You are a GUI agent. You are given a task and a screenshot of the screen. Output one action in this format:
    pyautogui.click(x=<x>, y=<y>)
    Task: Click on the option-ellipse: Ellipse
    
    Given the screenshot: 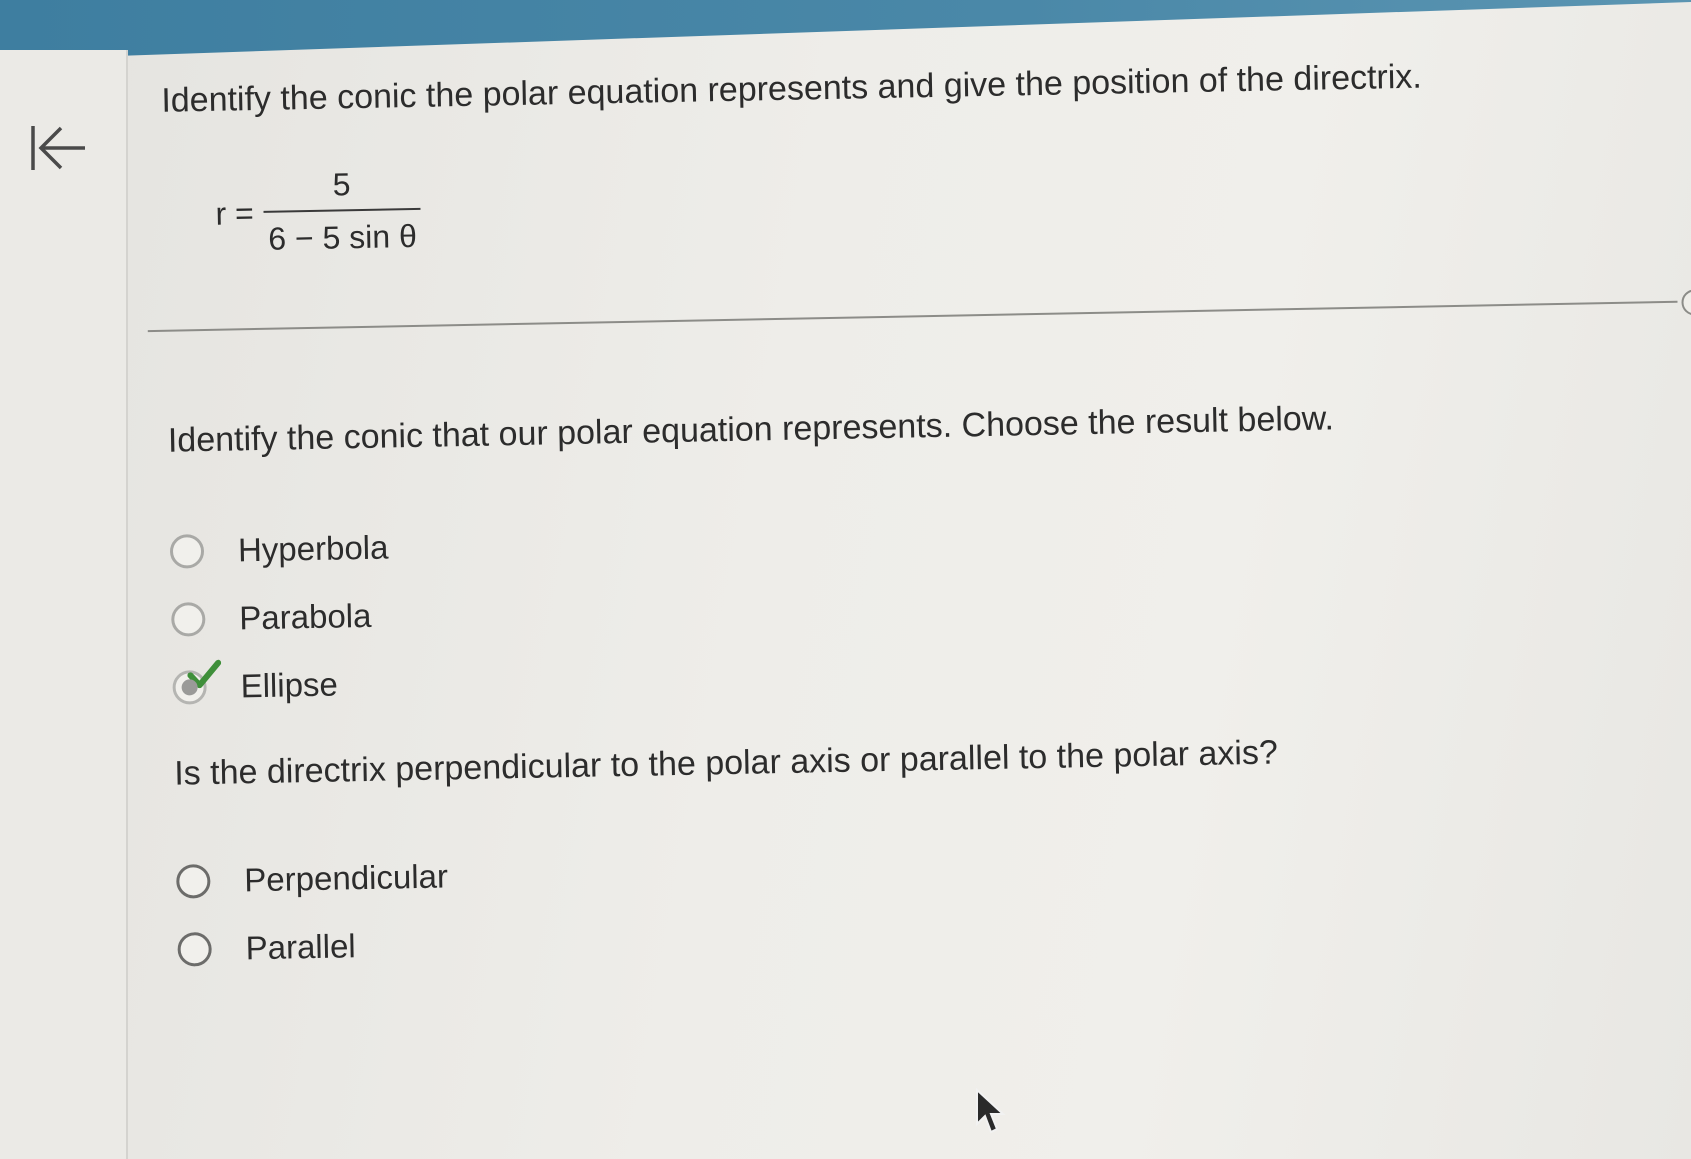 What is the action you would take?
    pyautogui.click(x=282, y=685)
    